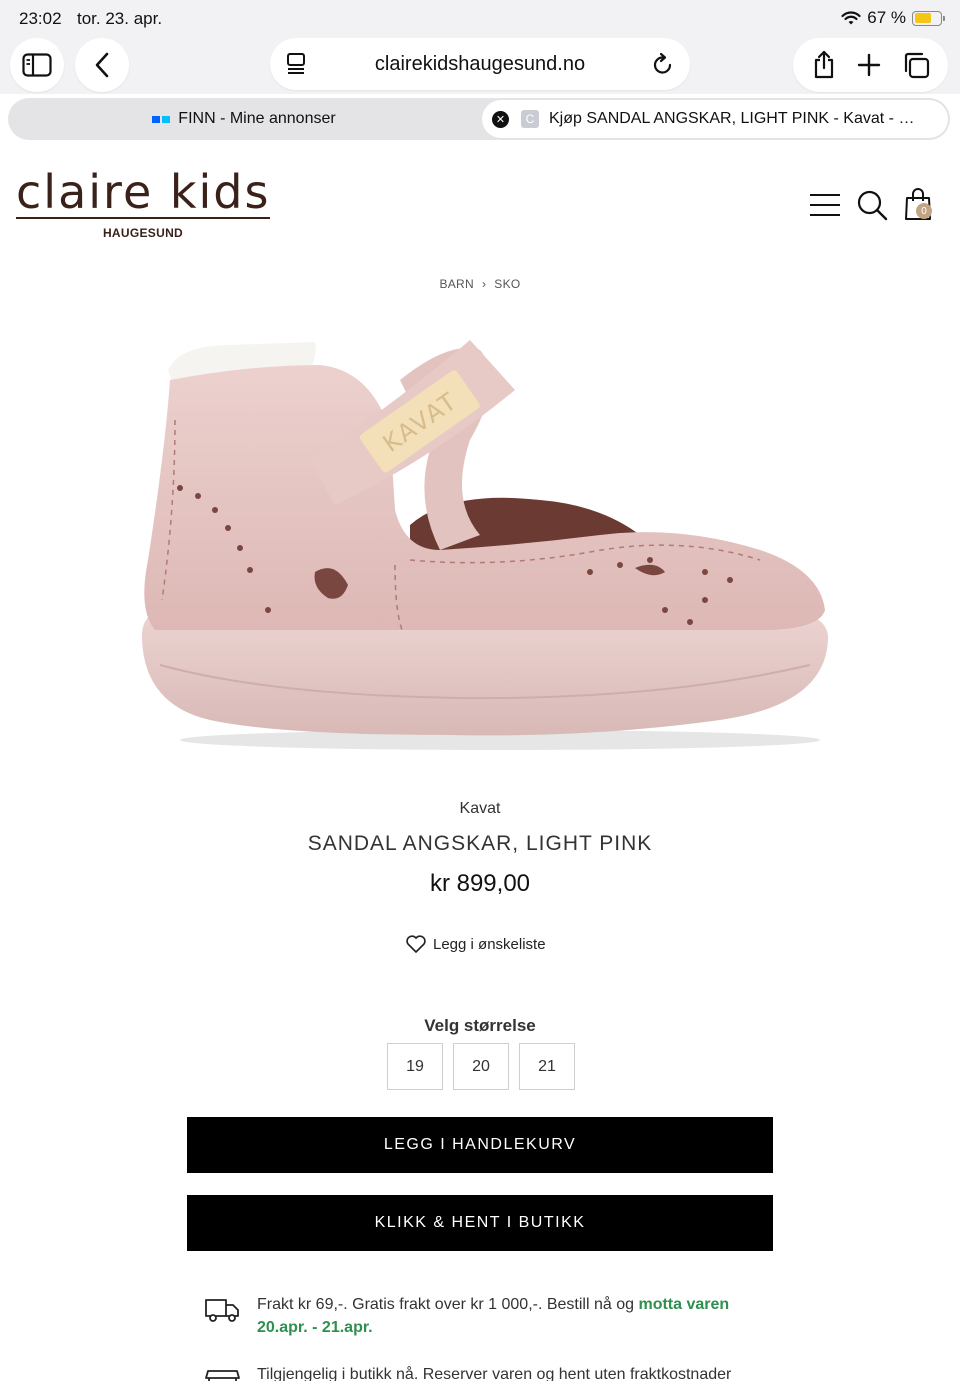 The image size is (960, 1381). I want to click on url-text: clairekidshaugesund.no, so click(480, 64).